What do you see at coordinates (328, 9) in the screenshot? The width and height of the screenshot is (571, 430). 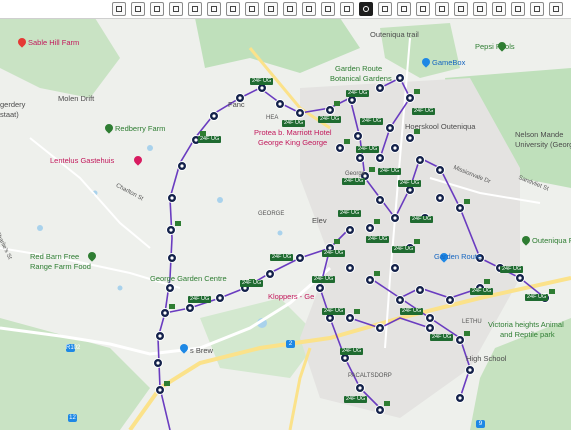 I see `timer-icon` at bounding box center [328, 9].